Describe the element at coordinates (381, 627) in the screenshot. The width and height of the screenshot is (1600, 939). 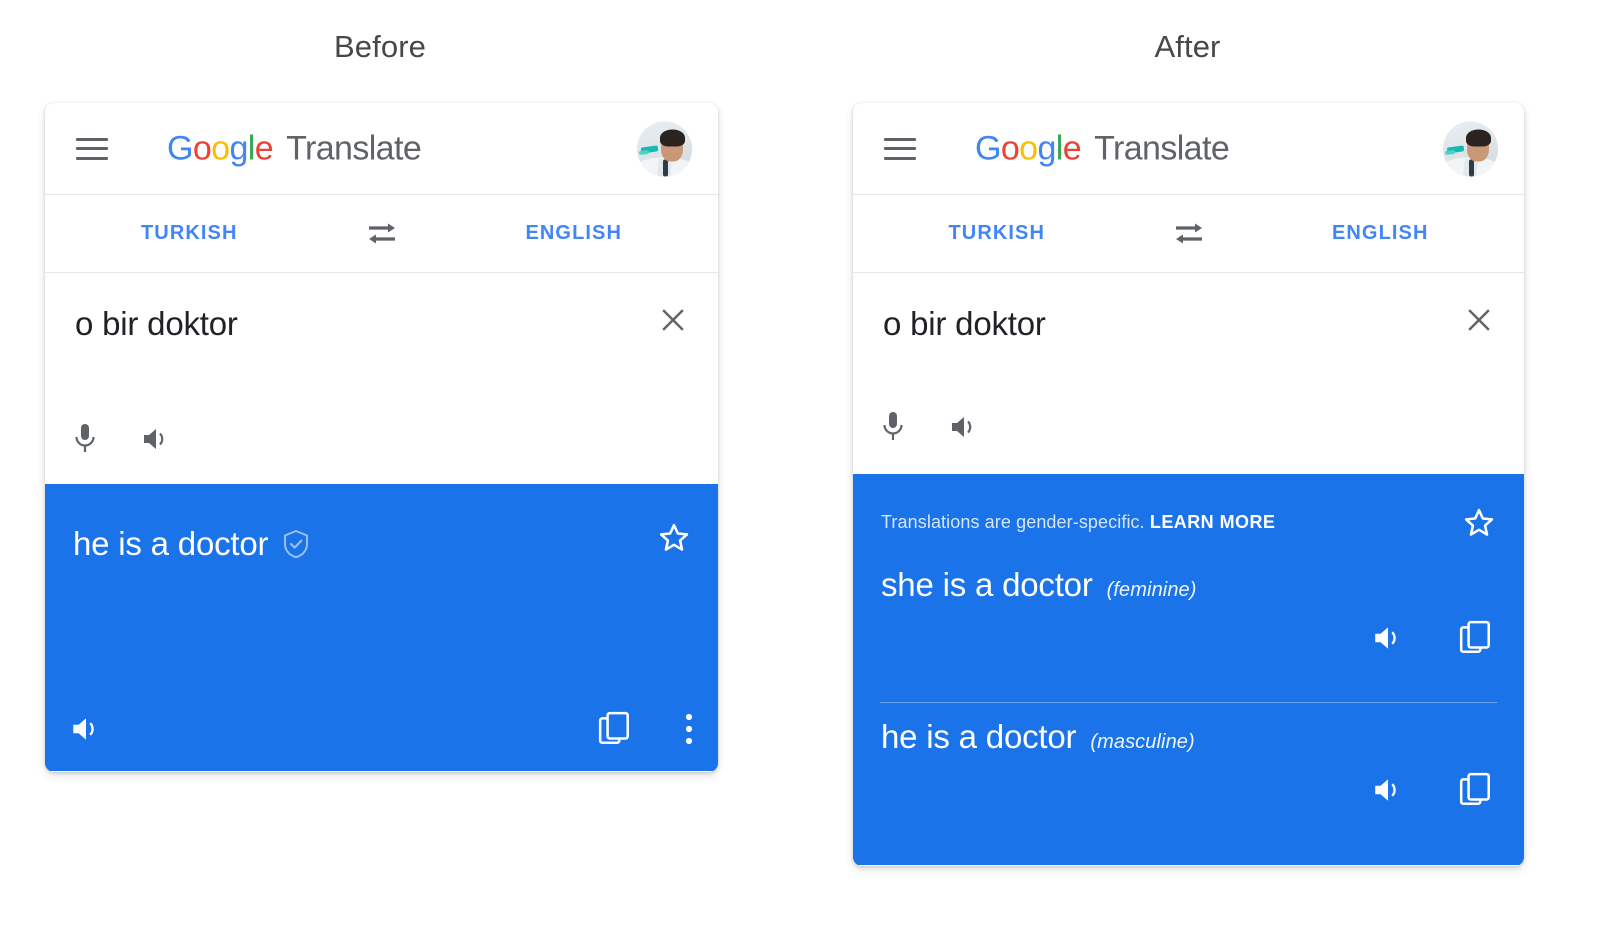
I see `translation-result-panel: he is a doctor` at that location.